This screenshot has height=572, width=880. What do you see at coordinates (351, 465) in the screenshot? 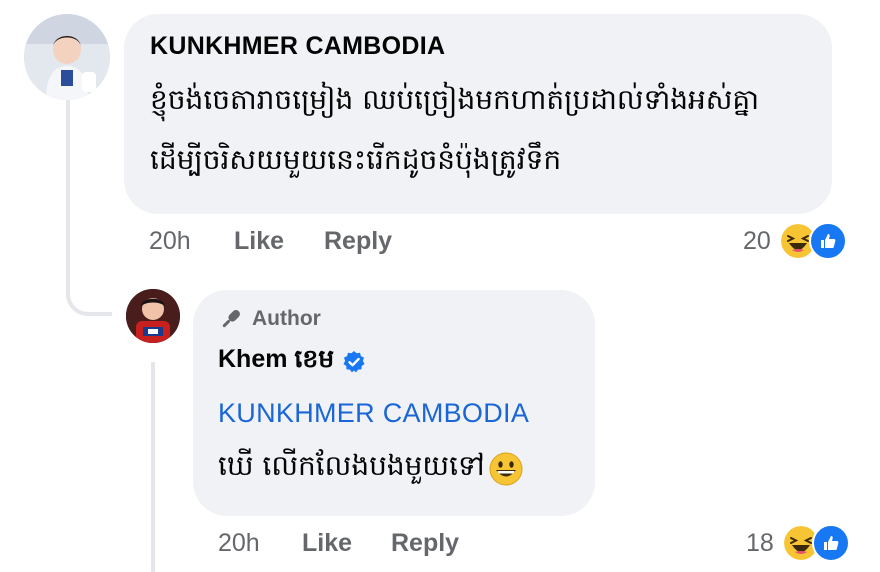
I see `reply-text: ឃើ លើកលែងបងមួយទៅ` at bounding box center [351, 465].